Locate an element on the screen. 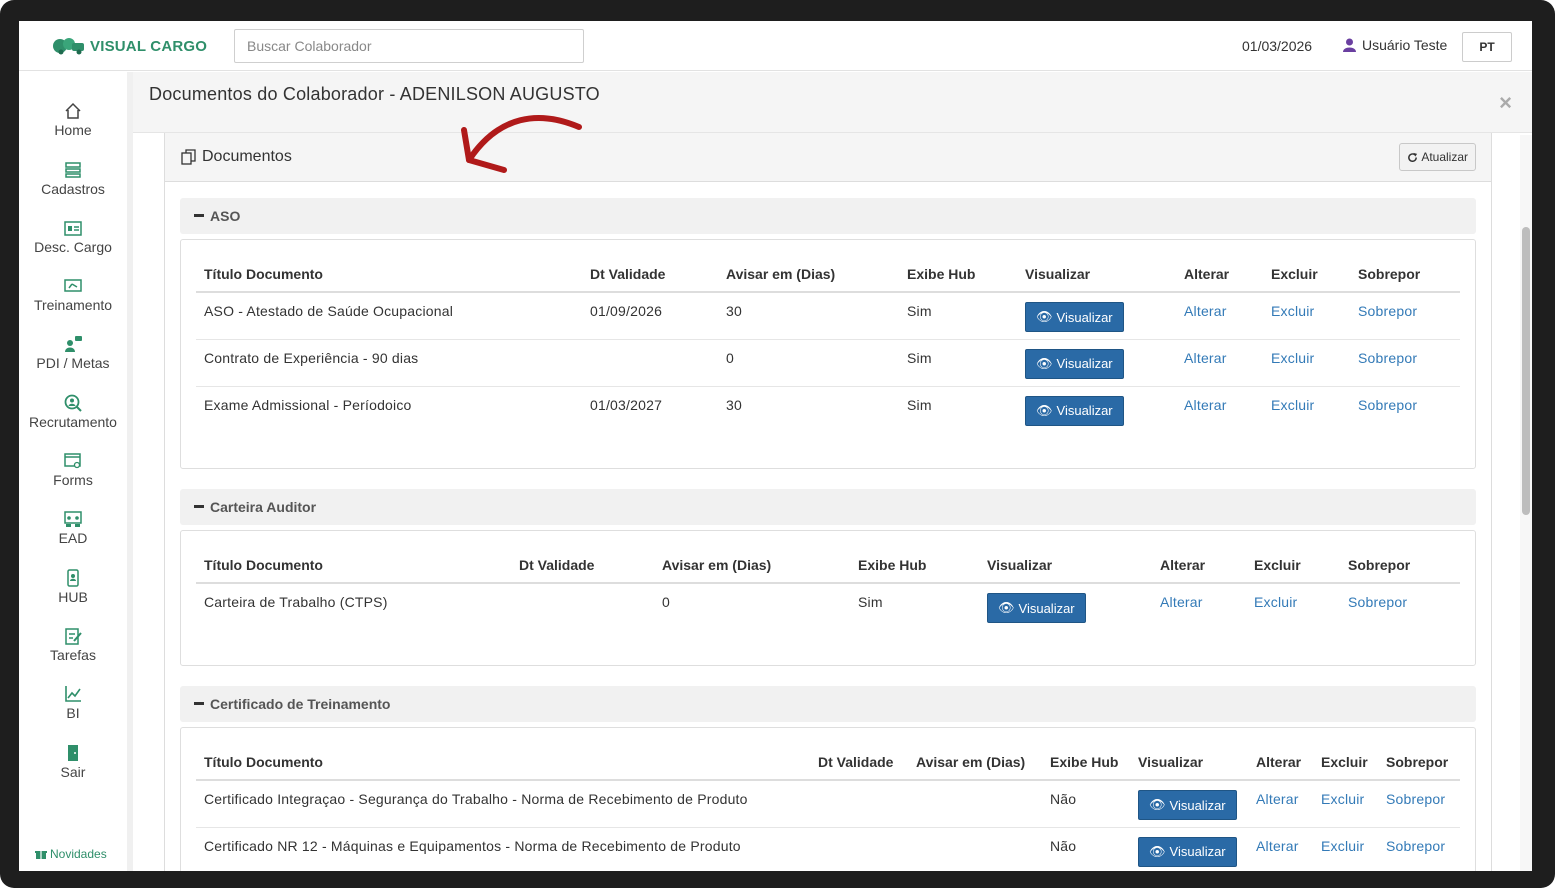  brand-logo: VISUAL CARGO is located at coordinates (129, 46).